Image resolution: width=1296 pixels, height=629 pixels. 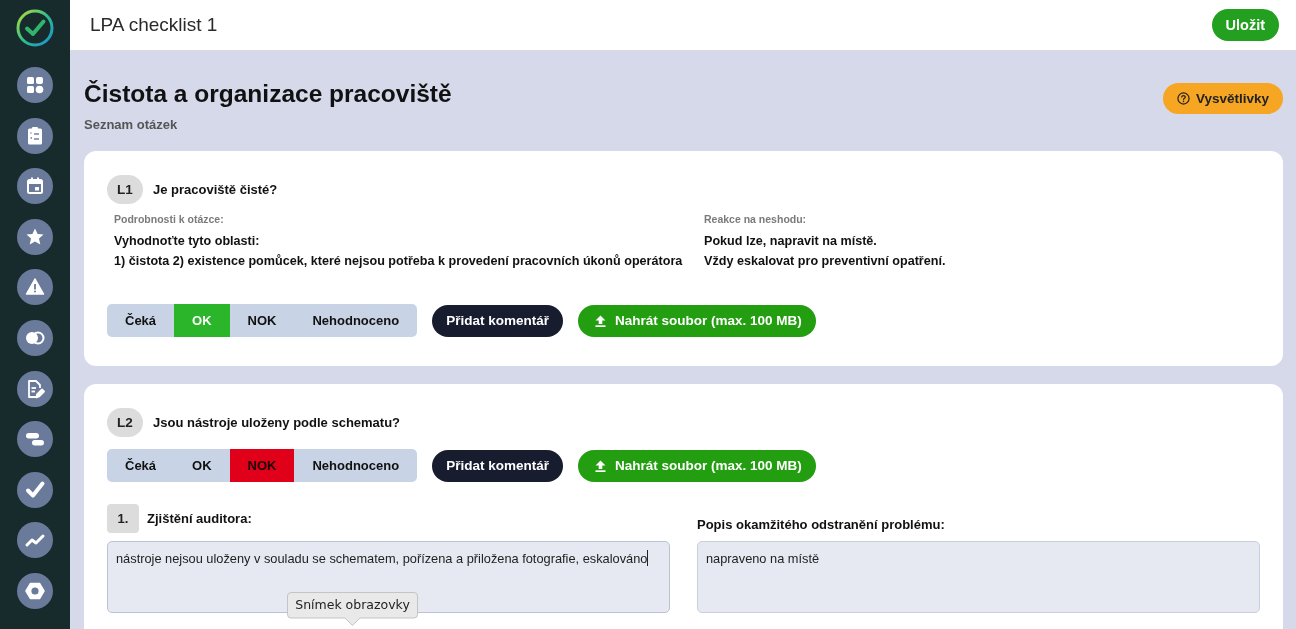 I want to click on question-code: L1, so click(x=125, y=189).